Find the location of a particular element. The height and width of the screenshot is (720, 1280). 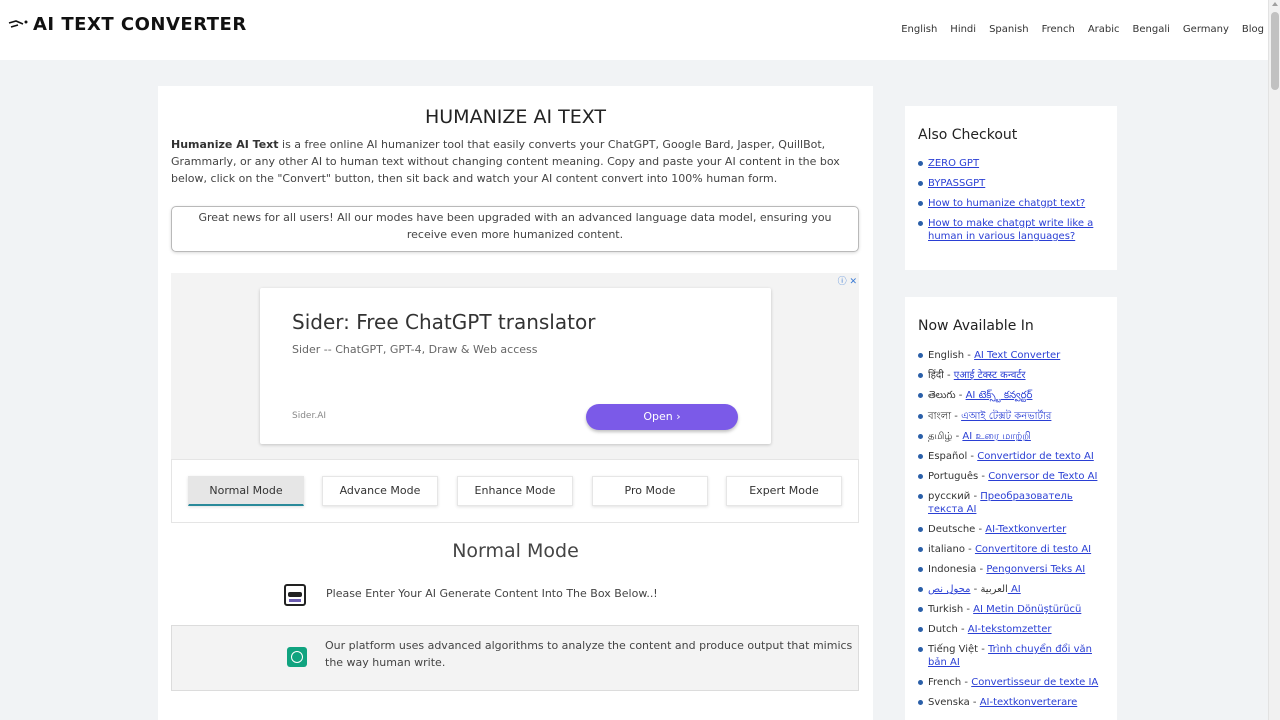

list-item: తెలుగు - AI టెక్స్ట్ కన్వర్టర్ is located at coordinates (1013, 395).